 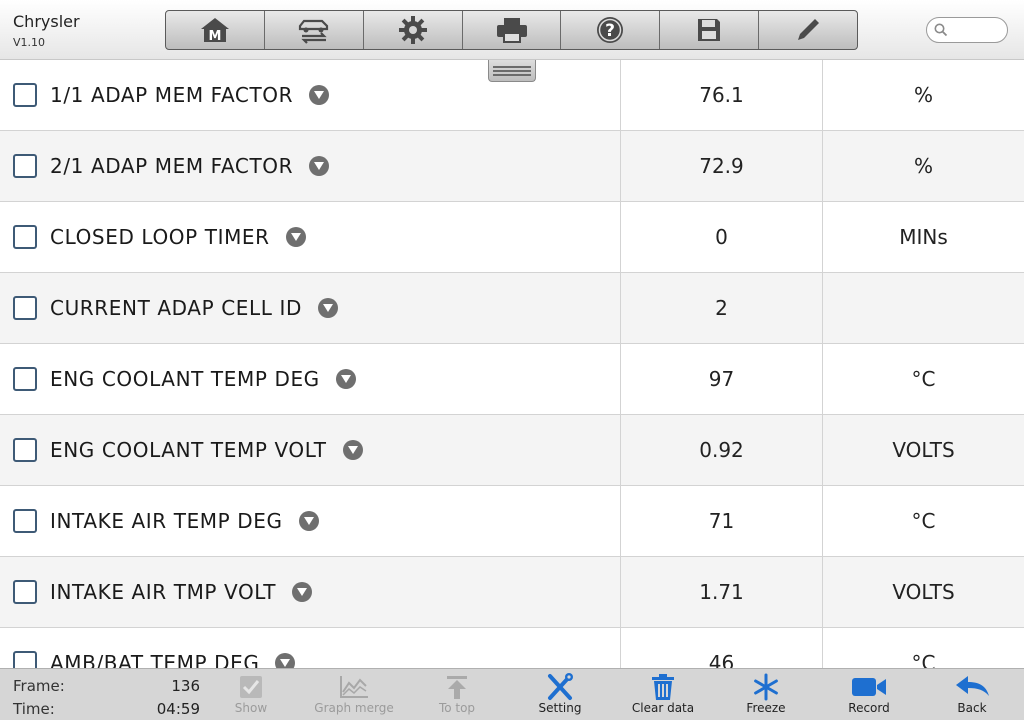 I want to click on table-row: INTAKE AIR TEMP DEG 71 °C, so click(x=512, y=521).